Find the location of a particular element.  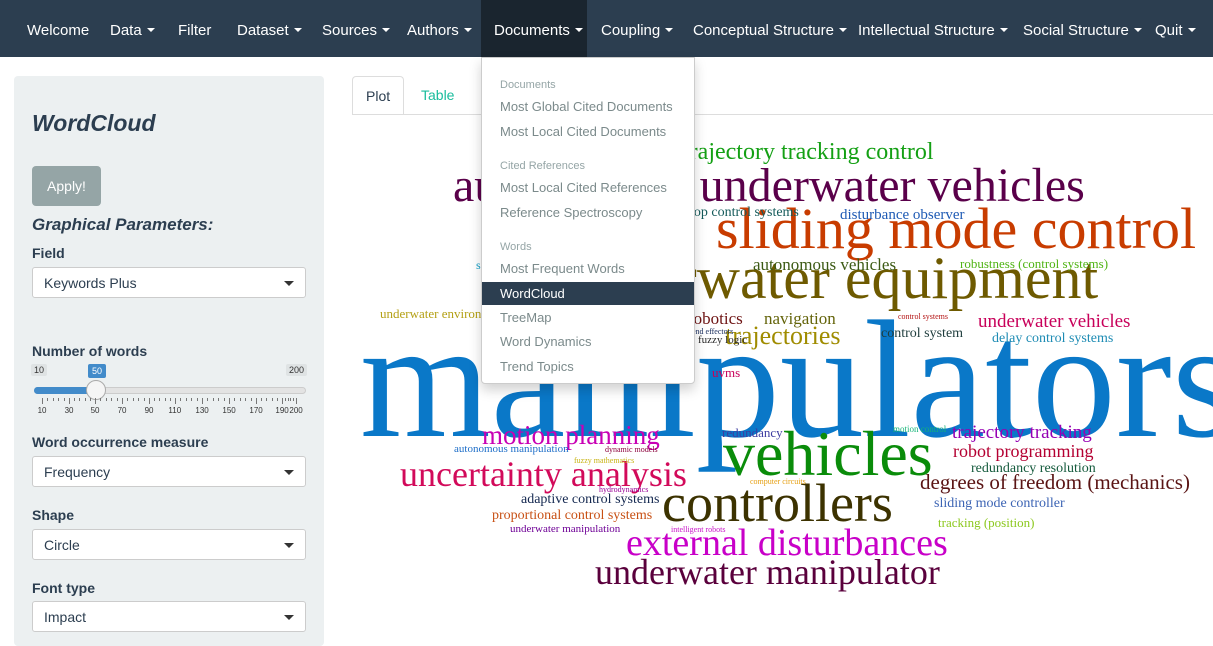

wordcloud-word: robot programming is located at coordinates (1023, 451).